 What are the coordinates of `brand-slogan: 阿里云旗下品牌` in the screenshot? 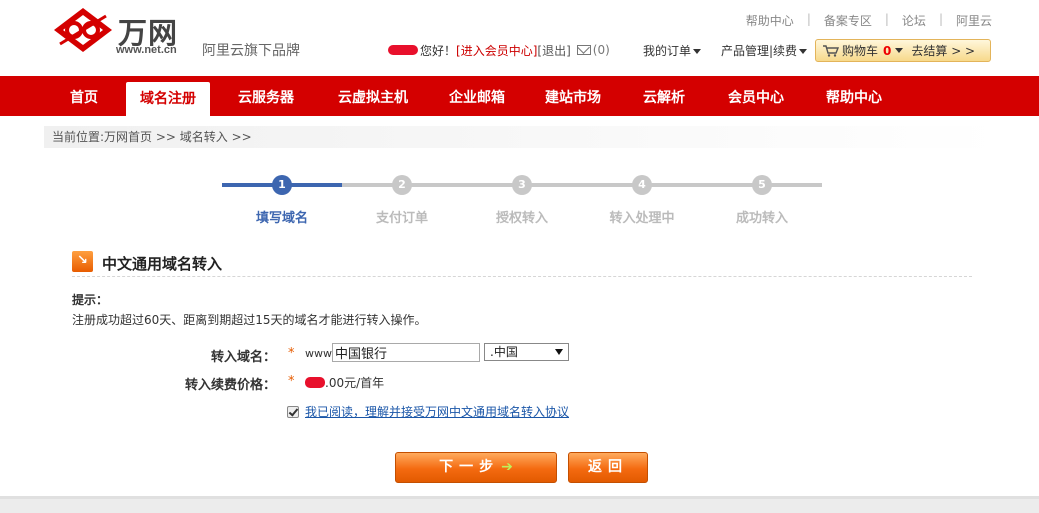 It's located at (251, 50).